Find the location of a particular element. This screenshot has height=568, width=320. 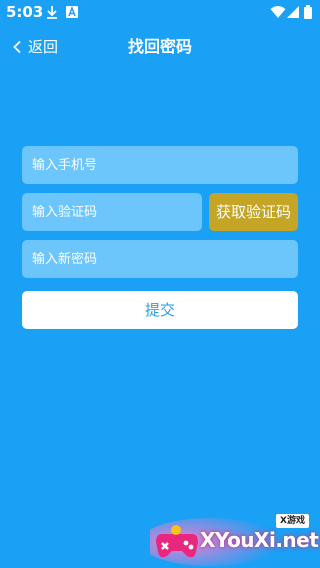

phone-input is located at coordinates (160, 165).